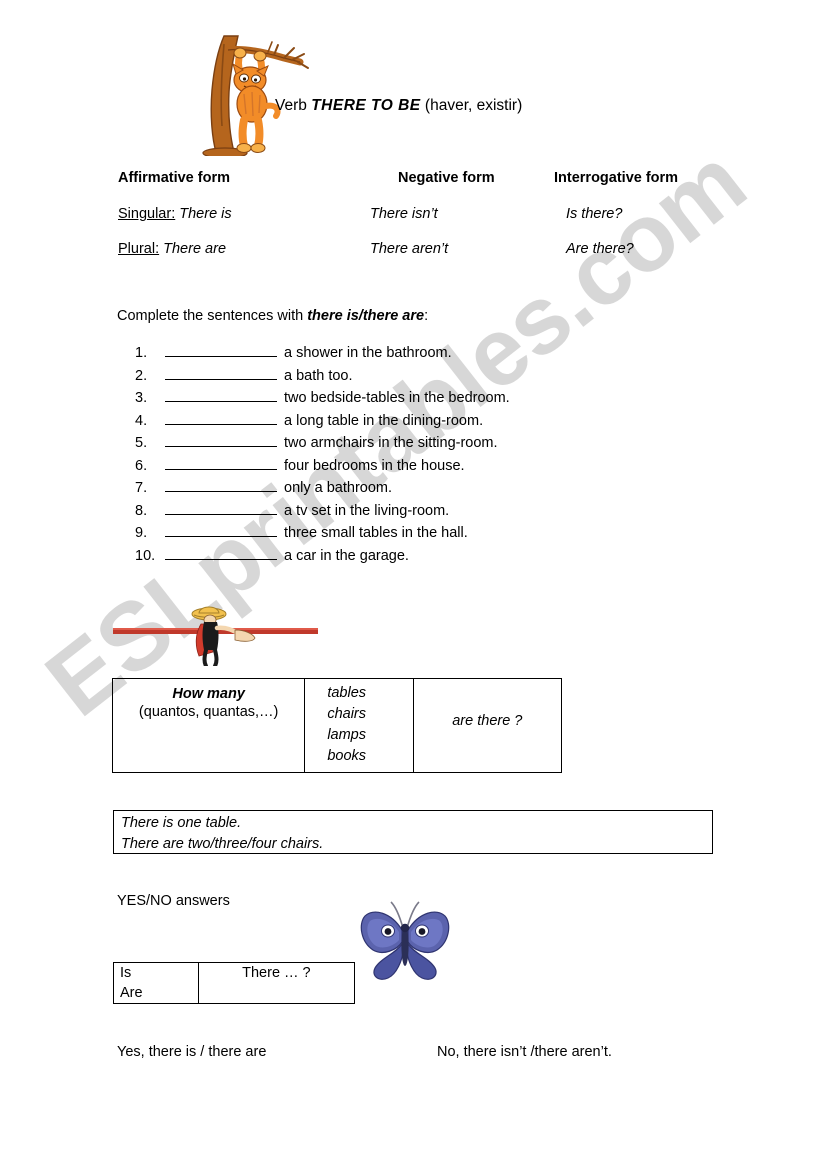  What do you see at coordinates (141, 353) in the screenshot?
I see `item-number: 1.` at bounding box center [141, 353].